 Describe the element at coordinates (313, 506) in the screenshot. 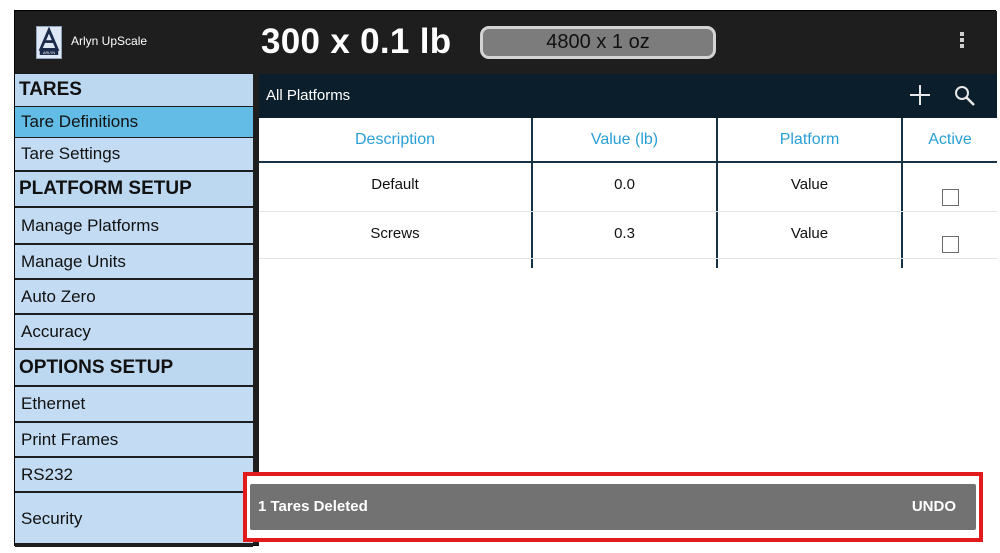

I see `snackbar-message: 1 Tares Deleted` at that location.